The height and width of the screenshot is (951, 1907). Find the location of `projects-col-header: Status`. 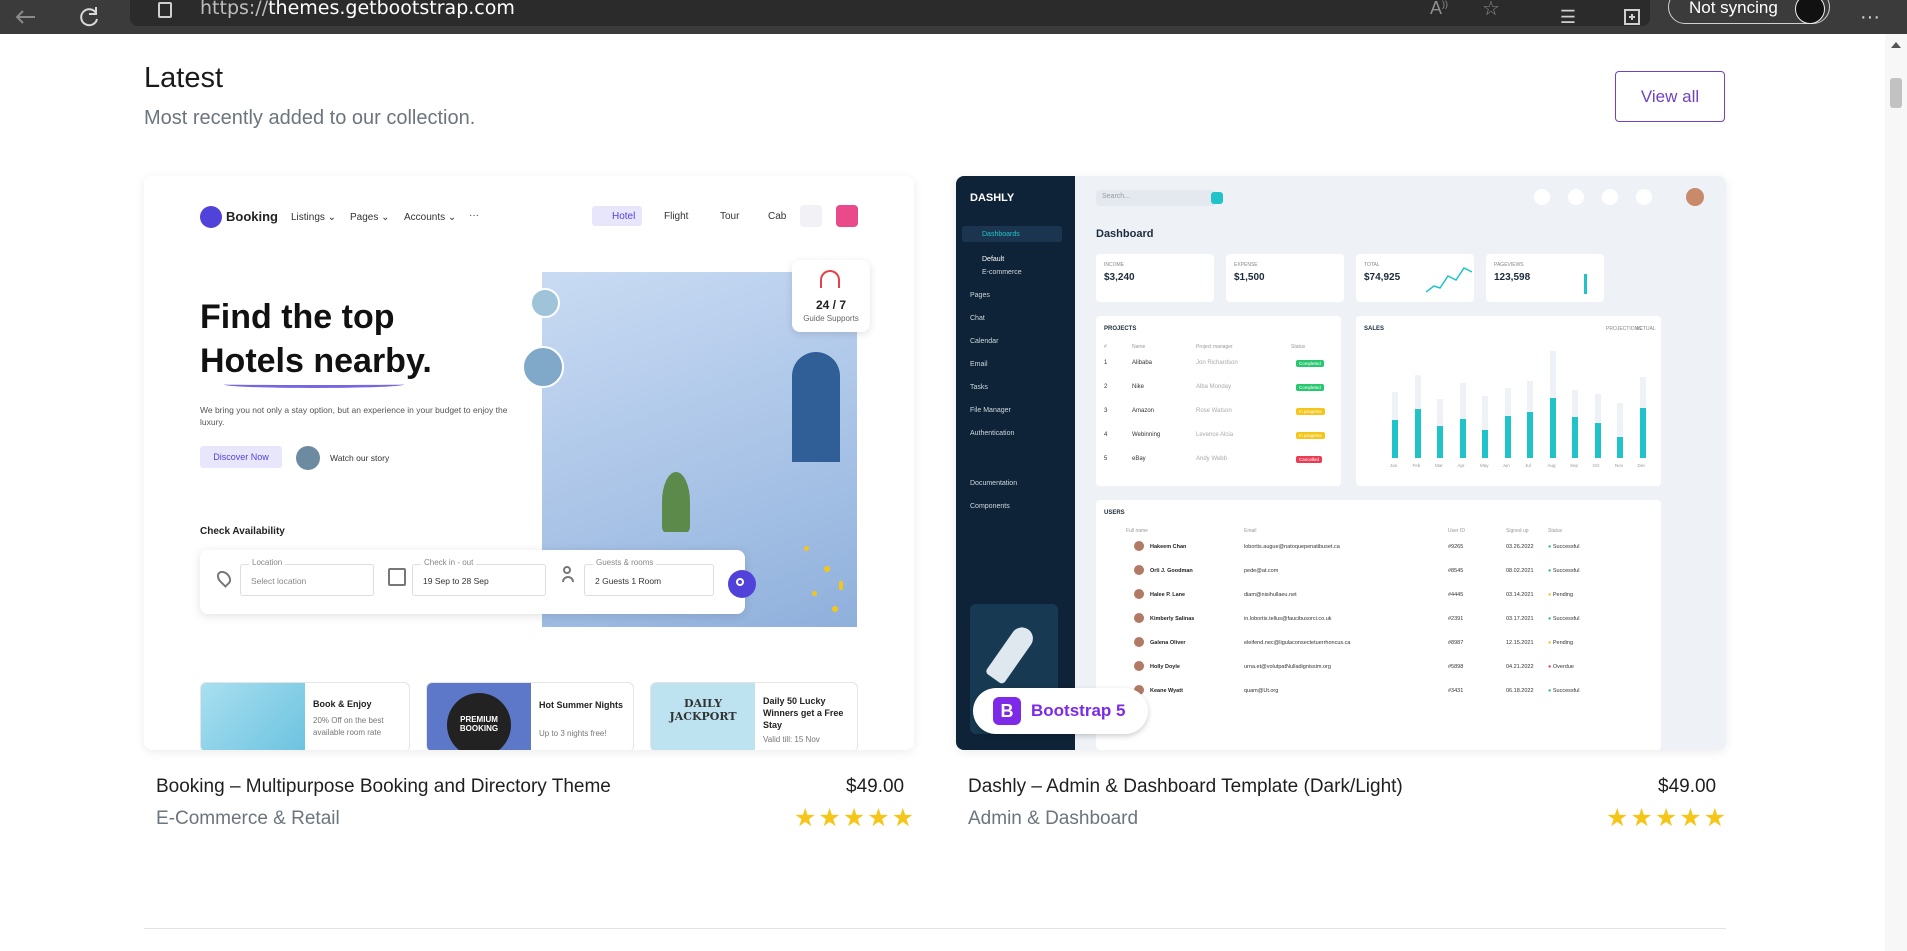

projects-col-header: Status is located at coordinates (1298, 347).